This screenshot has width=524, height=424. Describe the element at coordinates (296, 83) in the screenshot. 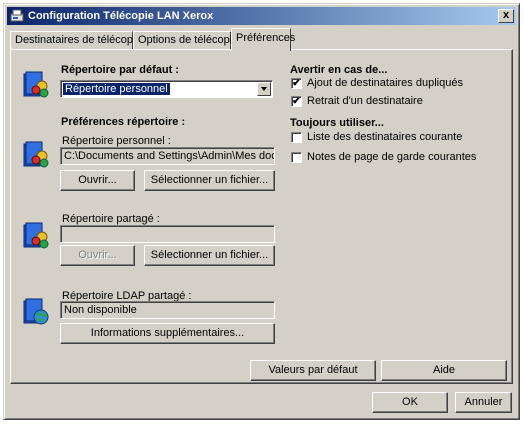

I see `duplicate-recipients-checkbox: ✔` at that location.